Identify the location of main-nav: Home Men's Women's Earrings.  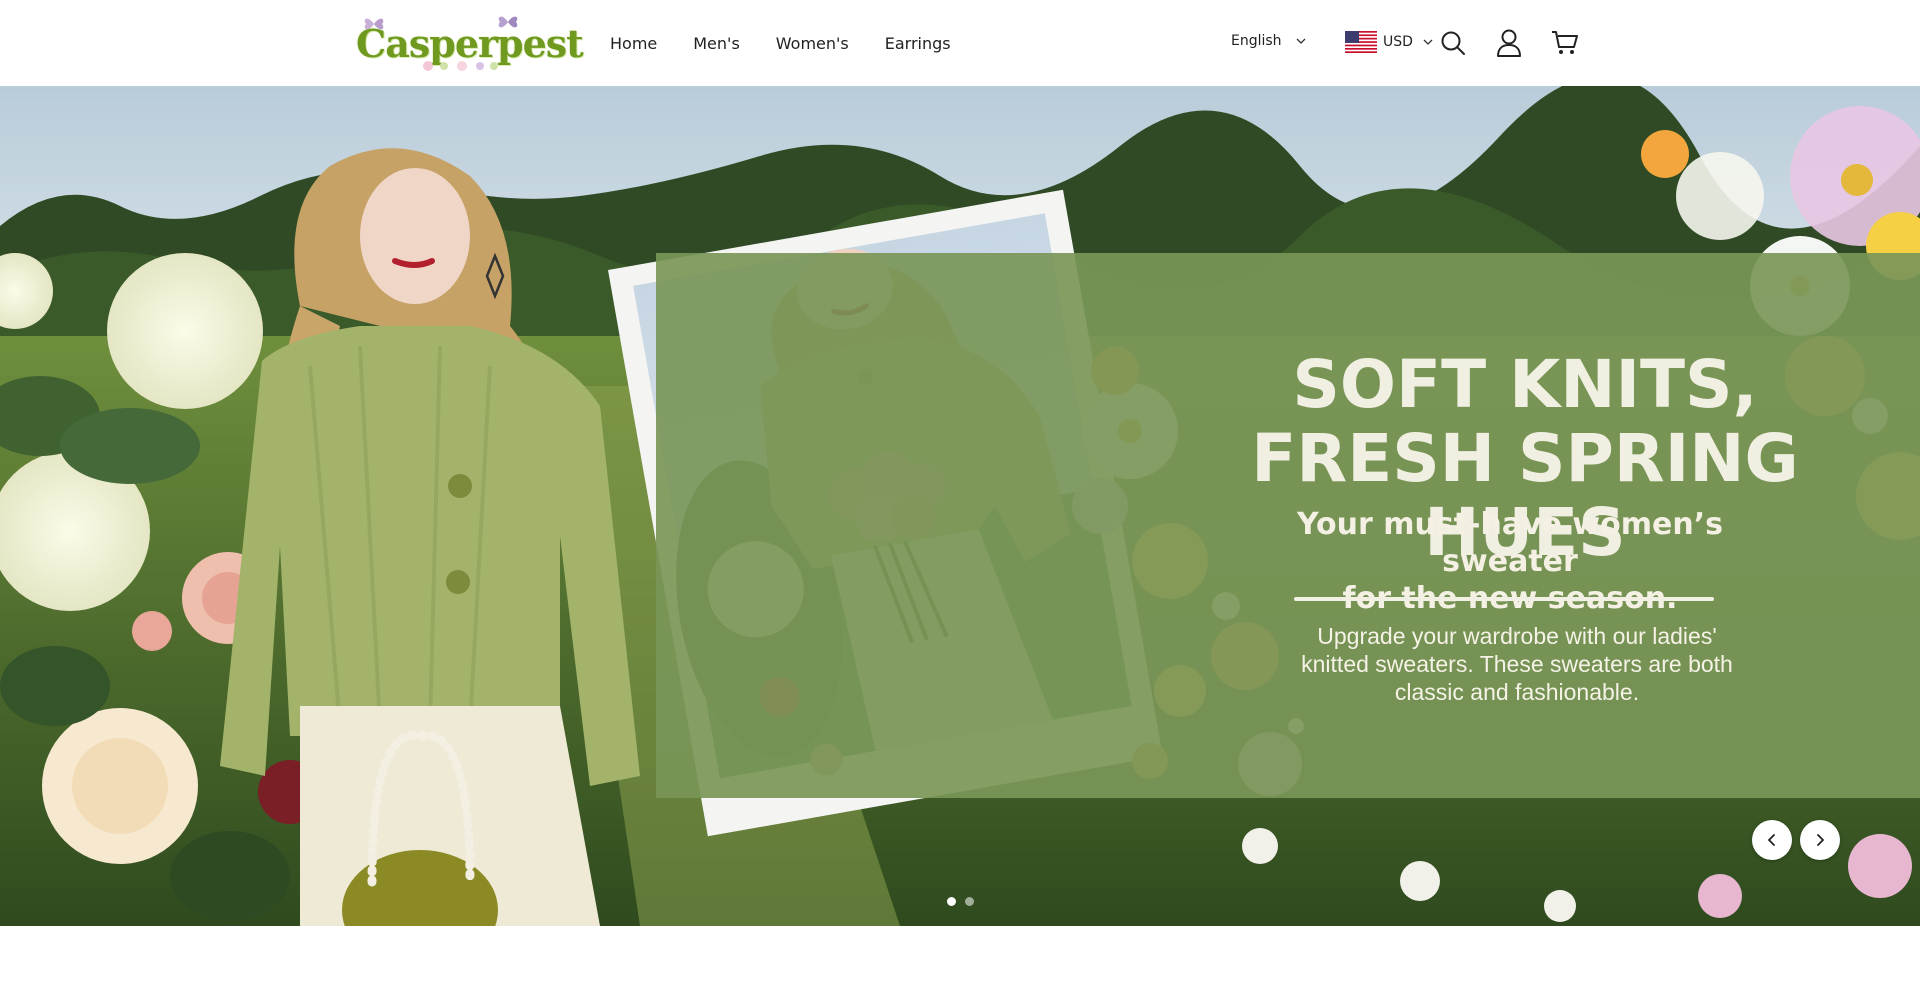
(798, 43).